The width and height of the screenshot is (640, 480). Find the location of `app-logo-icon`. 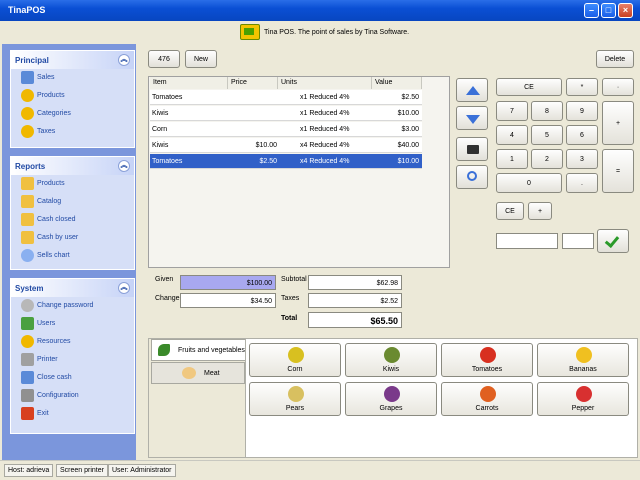

app-logo-icon is located at coordinates (250, 32).